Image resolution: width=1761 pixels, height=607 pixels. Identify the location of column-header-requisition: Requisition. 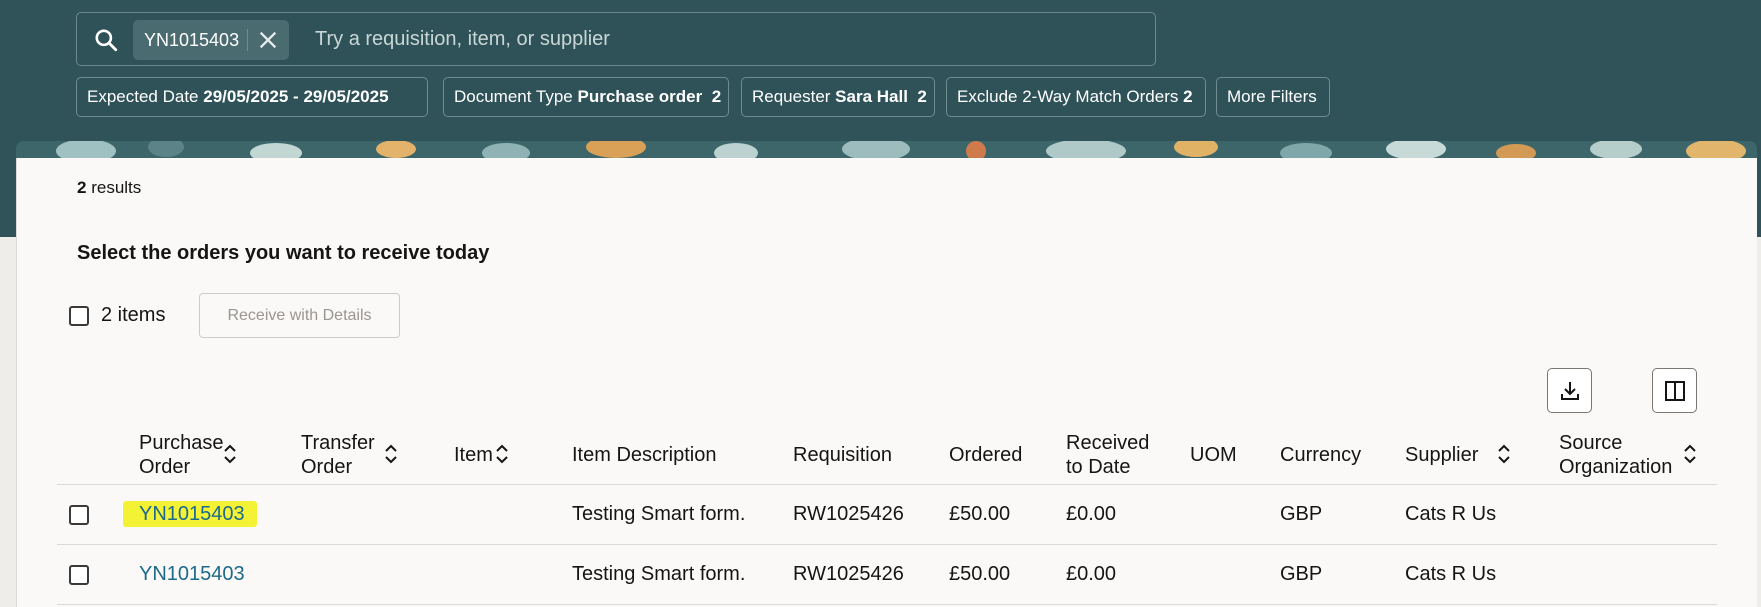
(842, 455).